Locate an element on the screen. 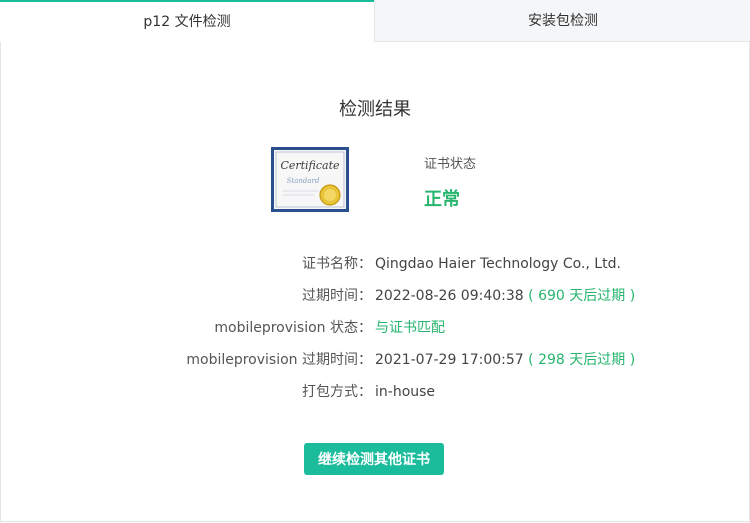 The image size is (750, 523). tab-bar: p12 文件检测 安装包检测 is located at coordinates (375, 21).